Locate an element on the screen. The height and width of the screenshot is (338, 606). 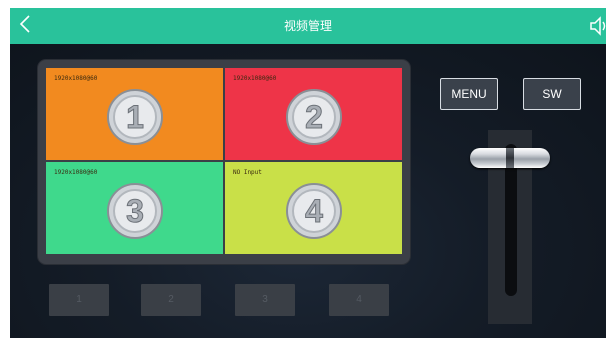
fader-handle-line is located at coordinates (510, 158).